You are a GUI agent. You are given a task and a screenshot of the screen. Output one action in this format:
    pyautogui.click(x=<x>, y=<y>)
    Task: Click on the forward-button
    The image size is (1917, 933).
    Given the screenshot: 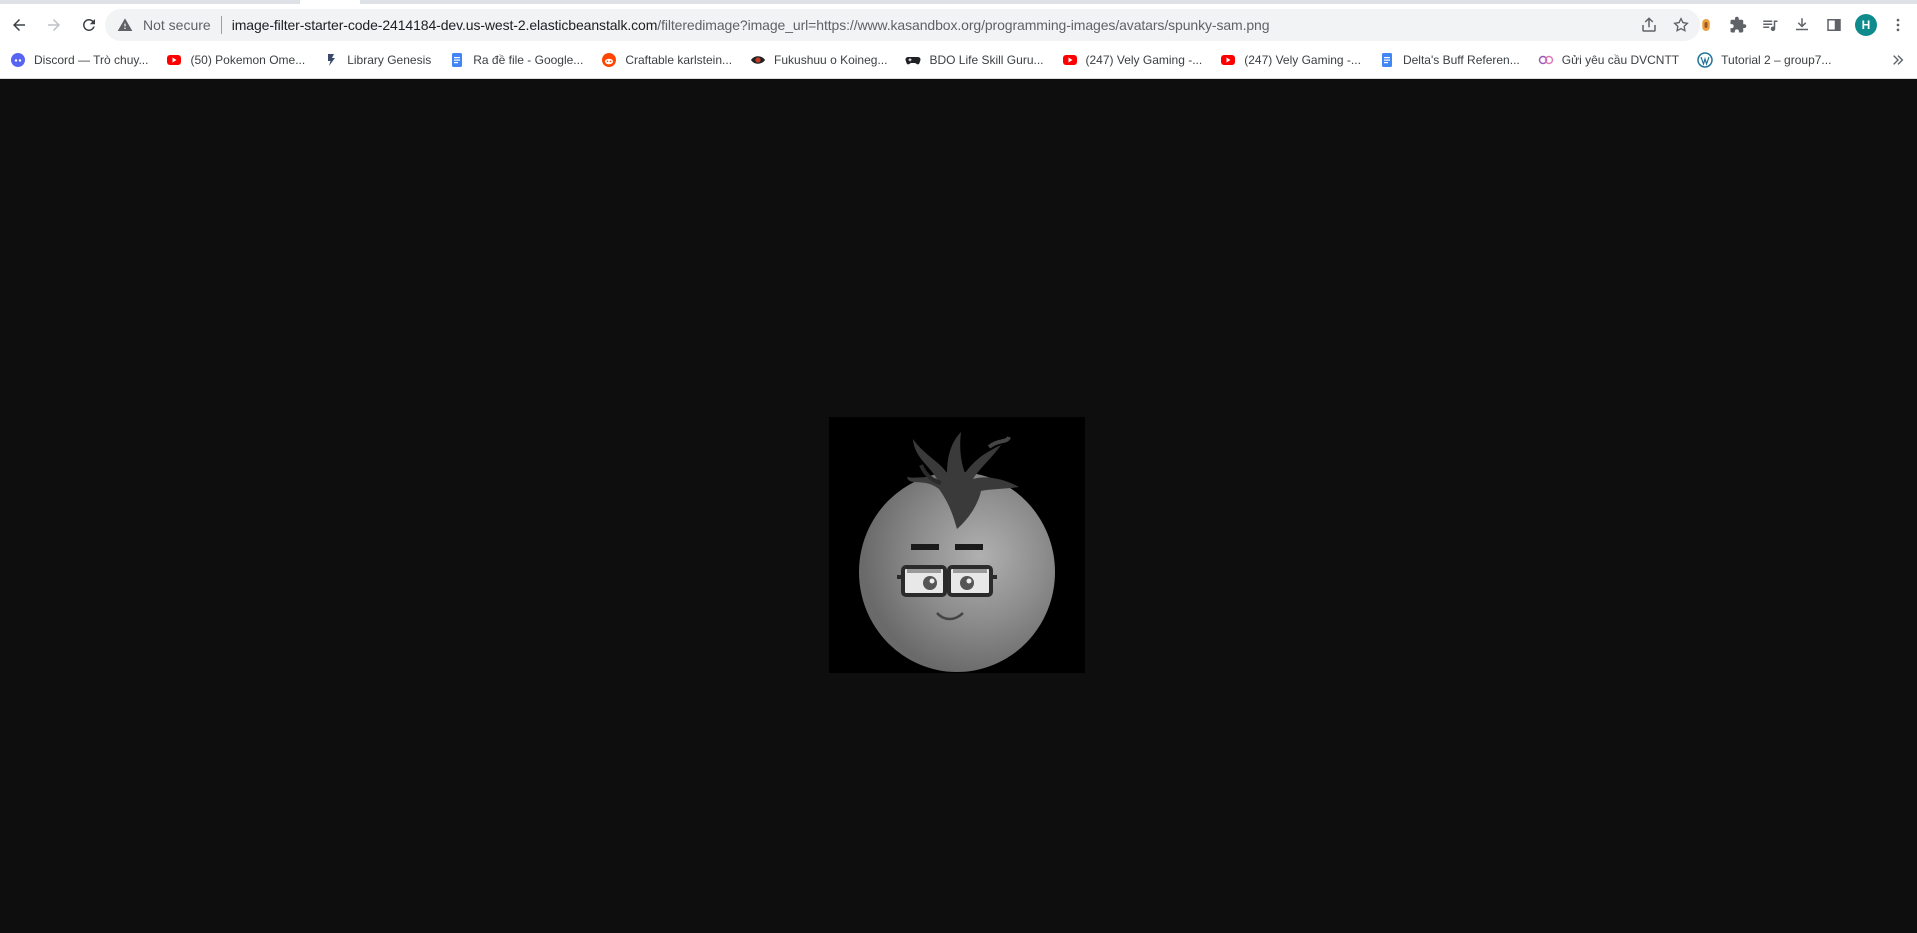 What is the action you would take?
    pyautogui.click(x=54, y=25)
    